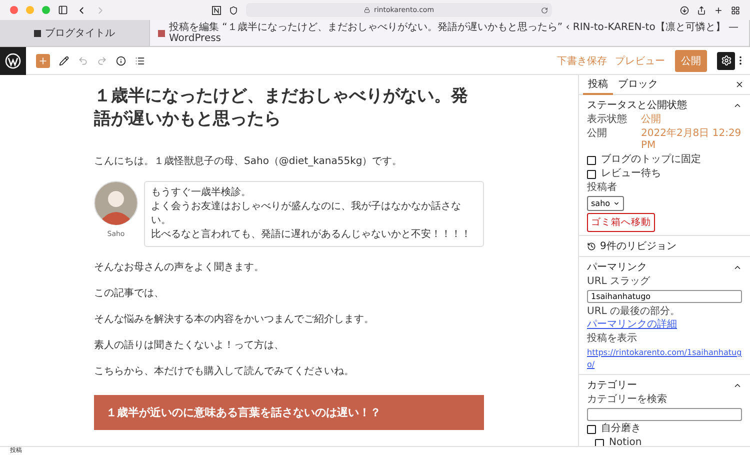  I want to click on sidebar-tab: ブロック, so click(638, 84).